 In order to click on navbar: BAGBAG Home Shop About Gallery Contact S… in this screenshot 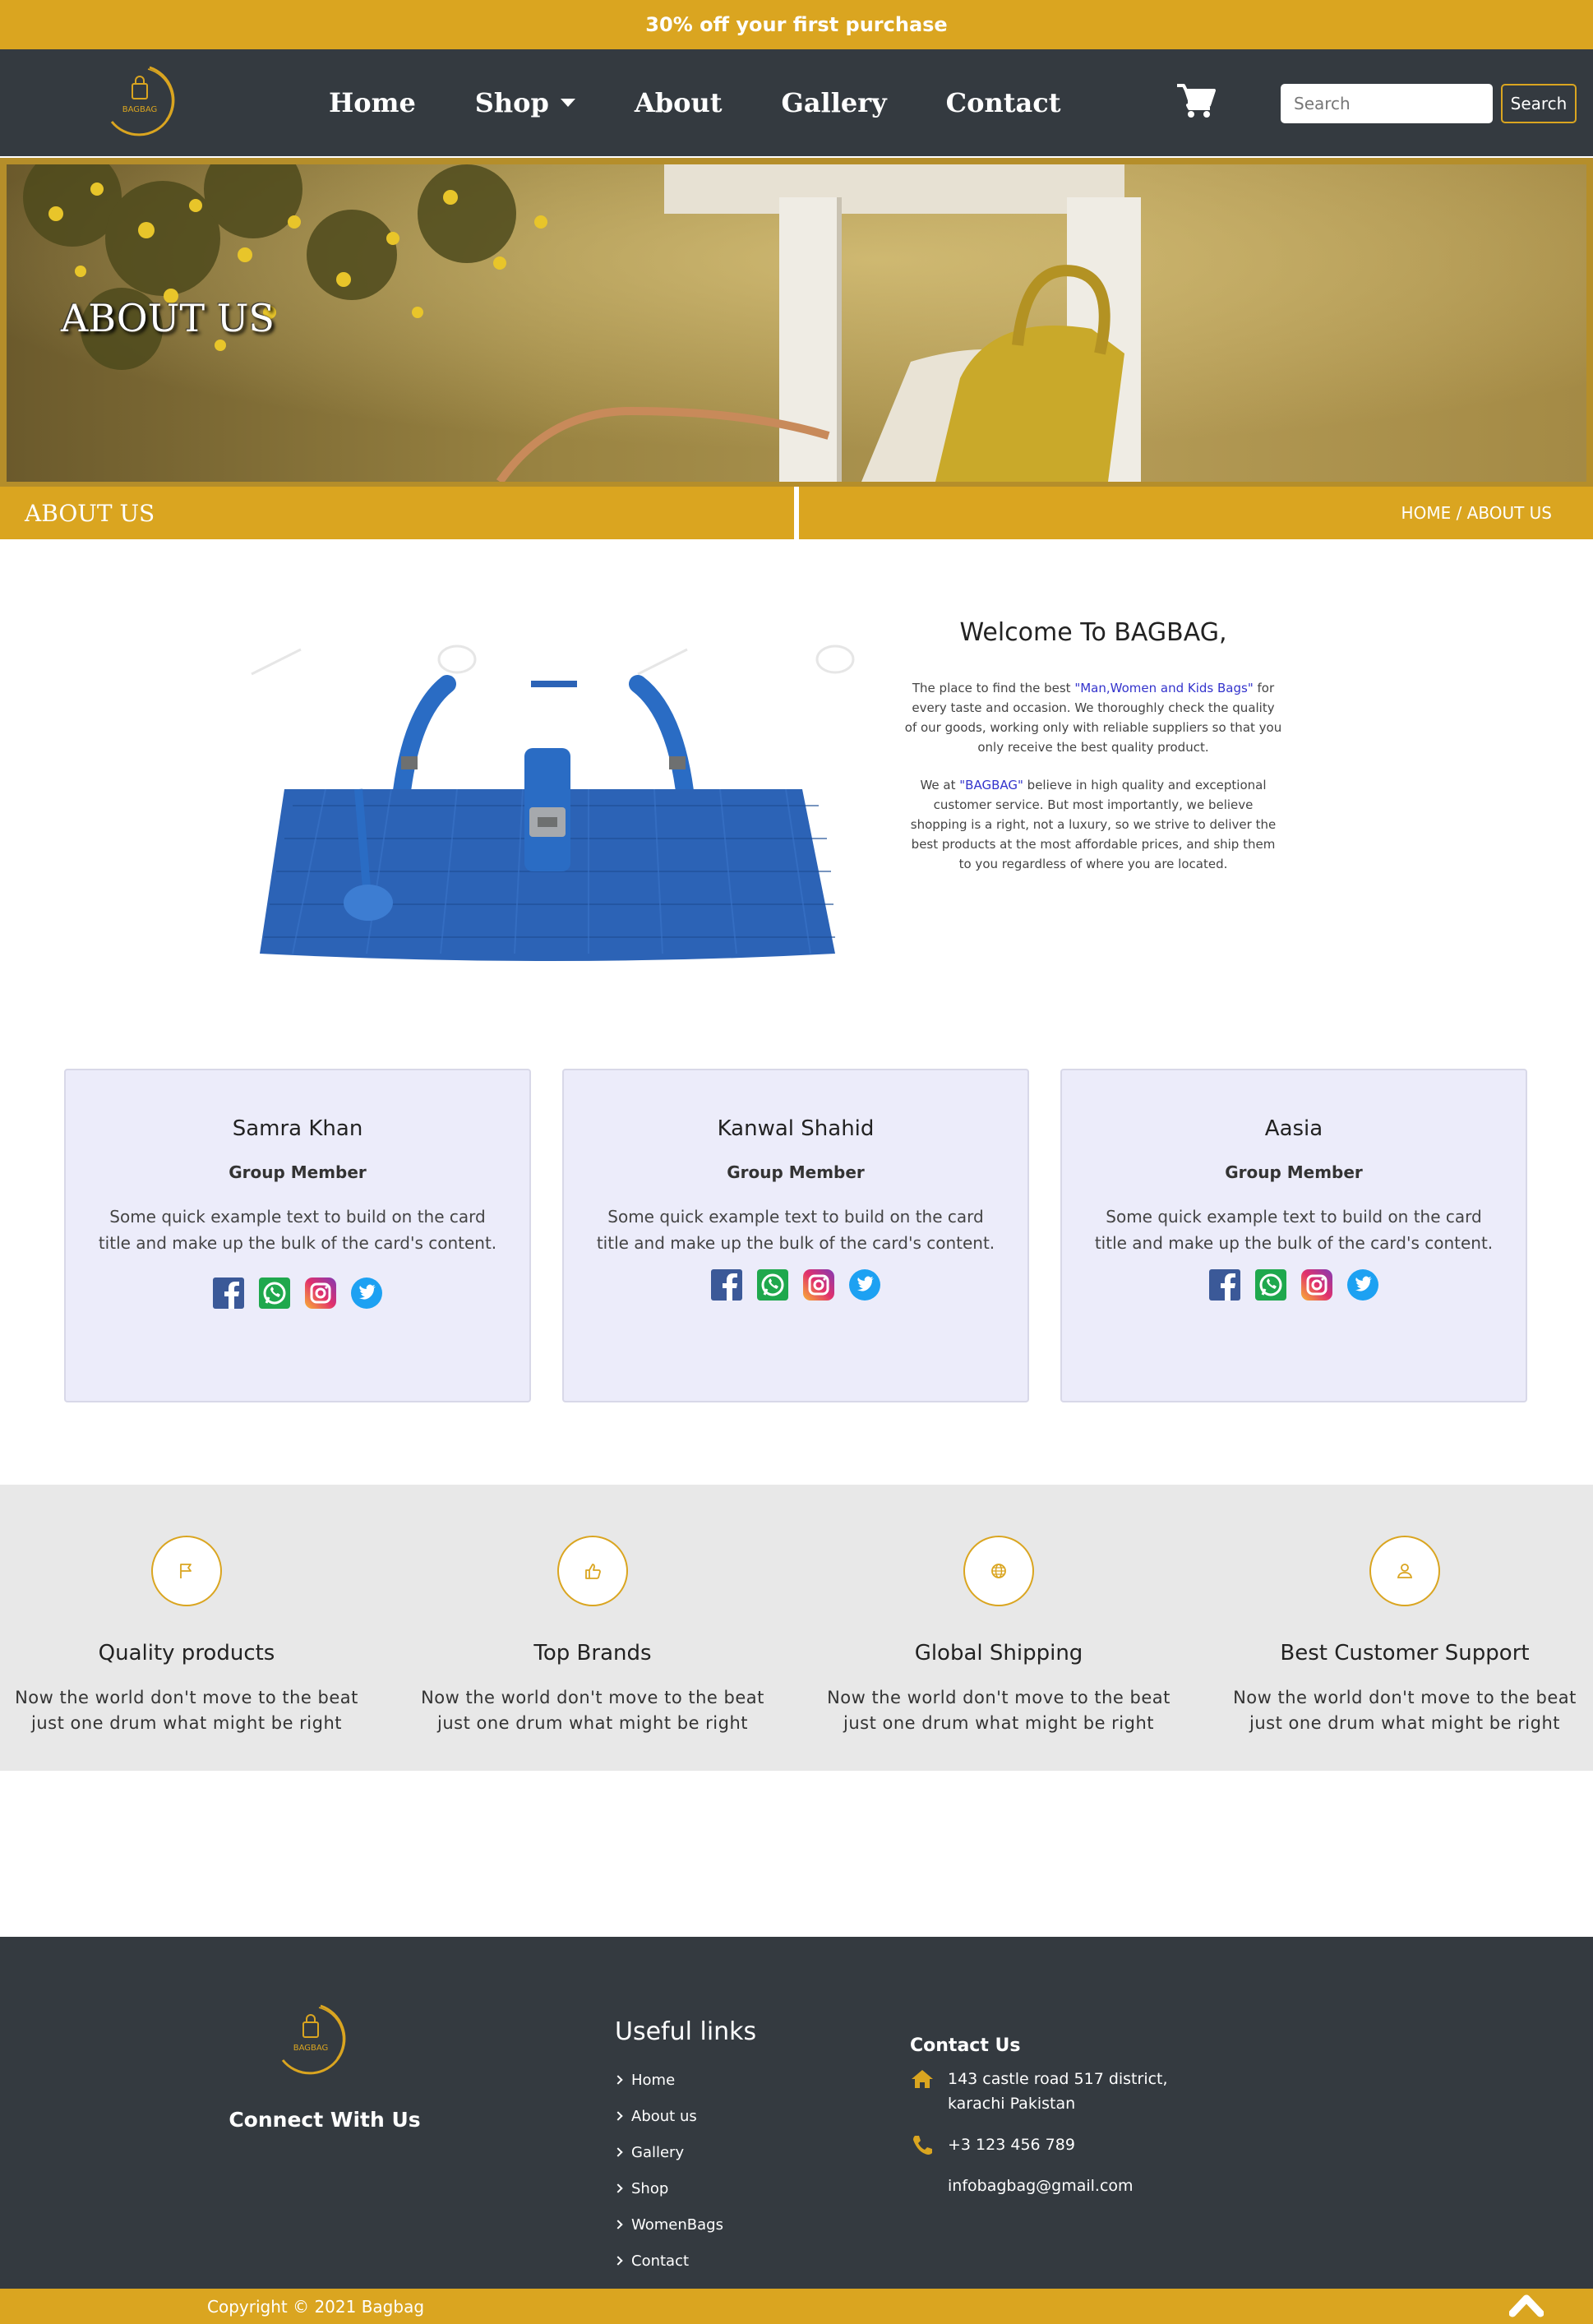, I will do `click(796, 102)`.